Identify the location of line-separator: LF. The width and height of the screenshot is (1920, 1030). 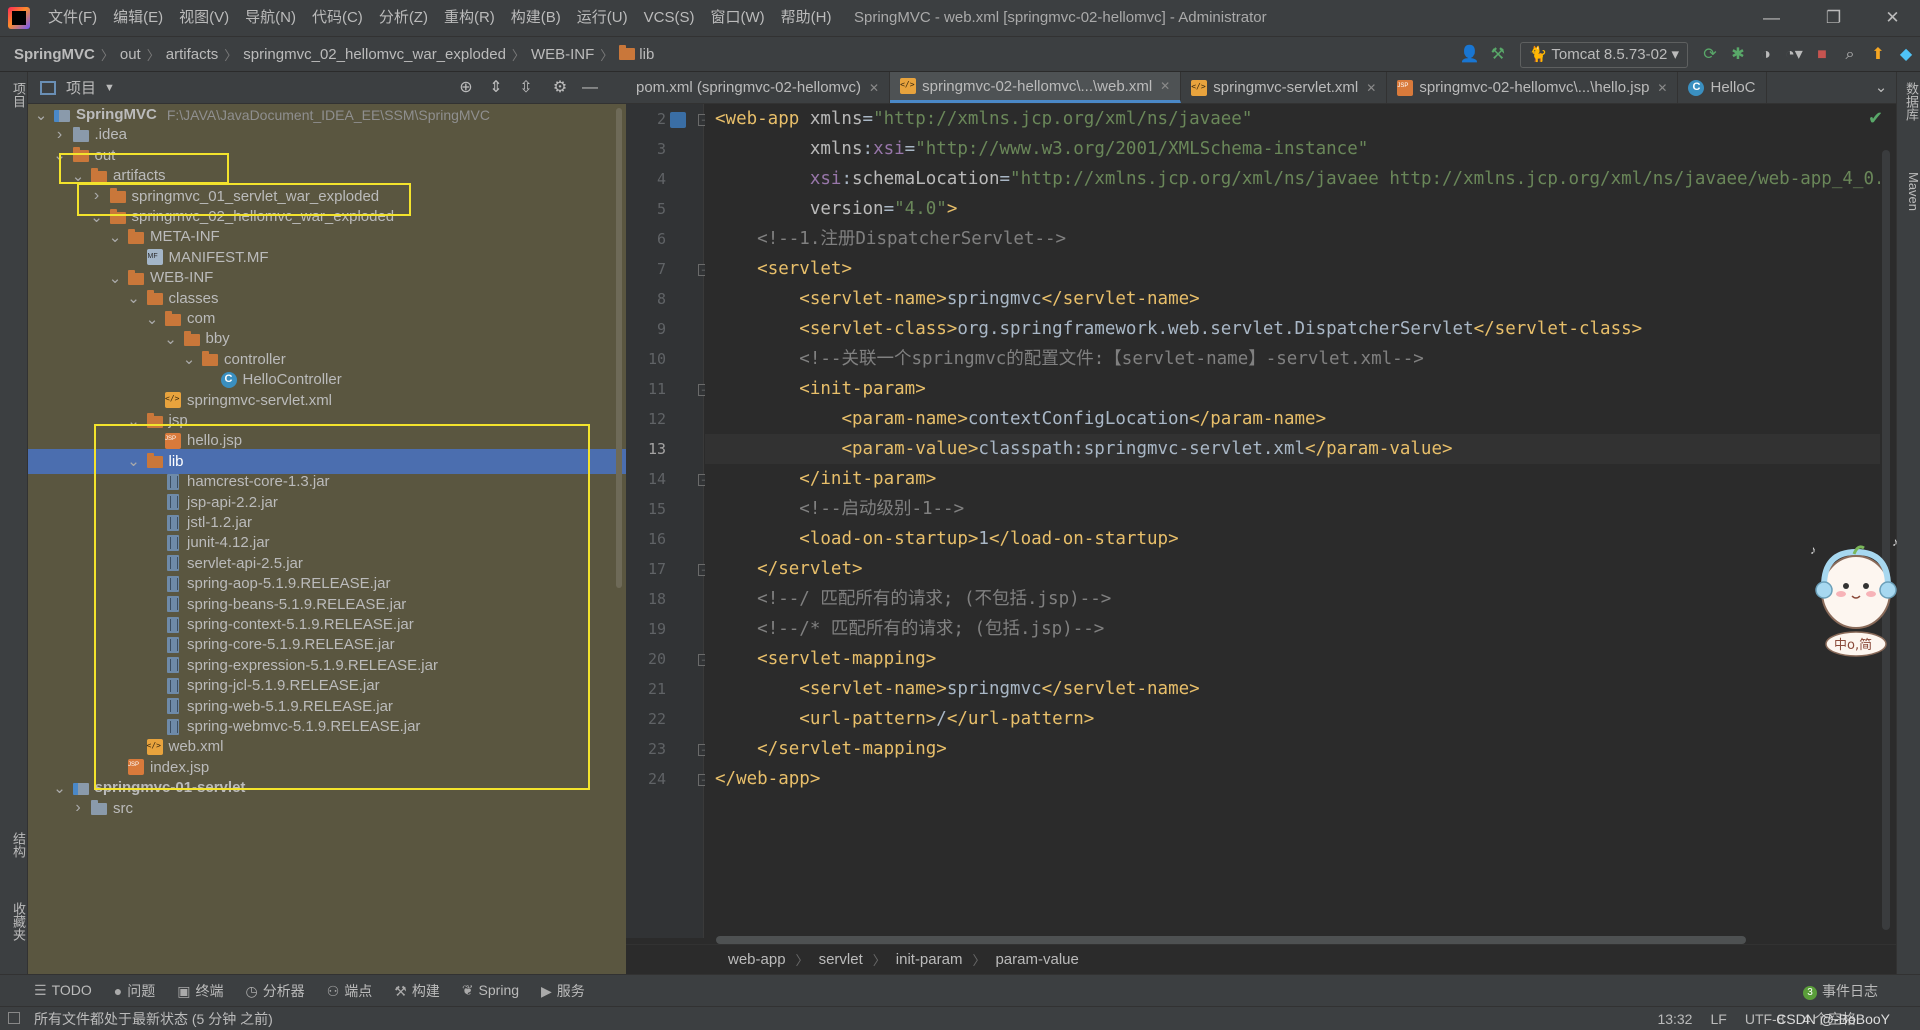
(1718, 1018).